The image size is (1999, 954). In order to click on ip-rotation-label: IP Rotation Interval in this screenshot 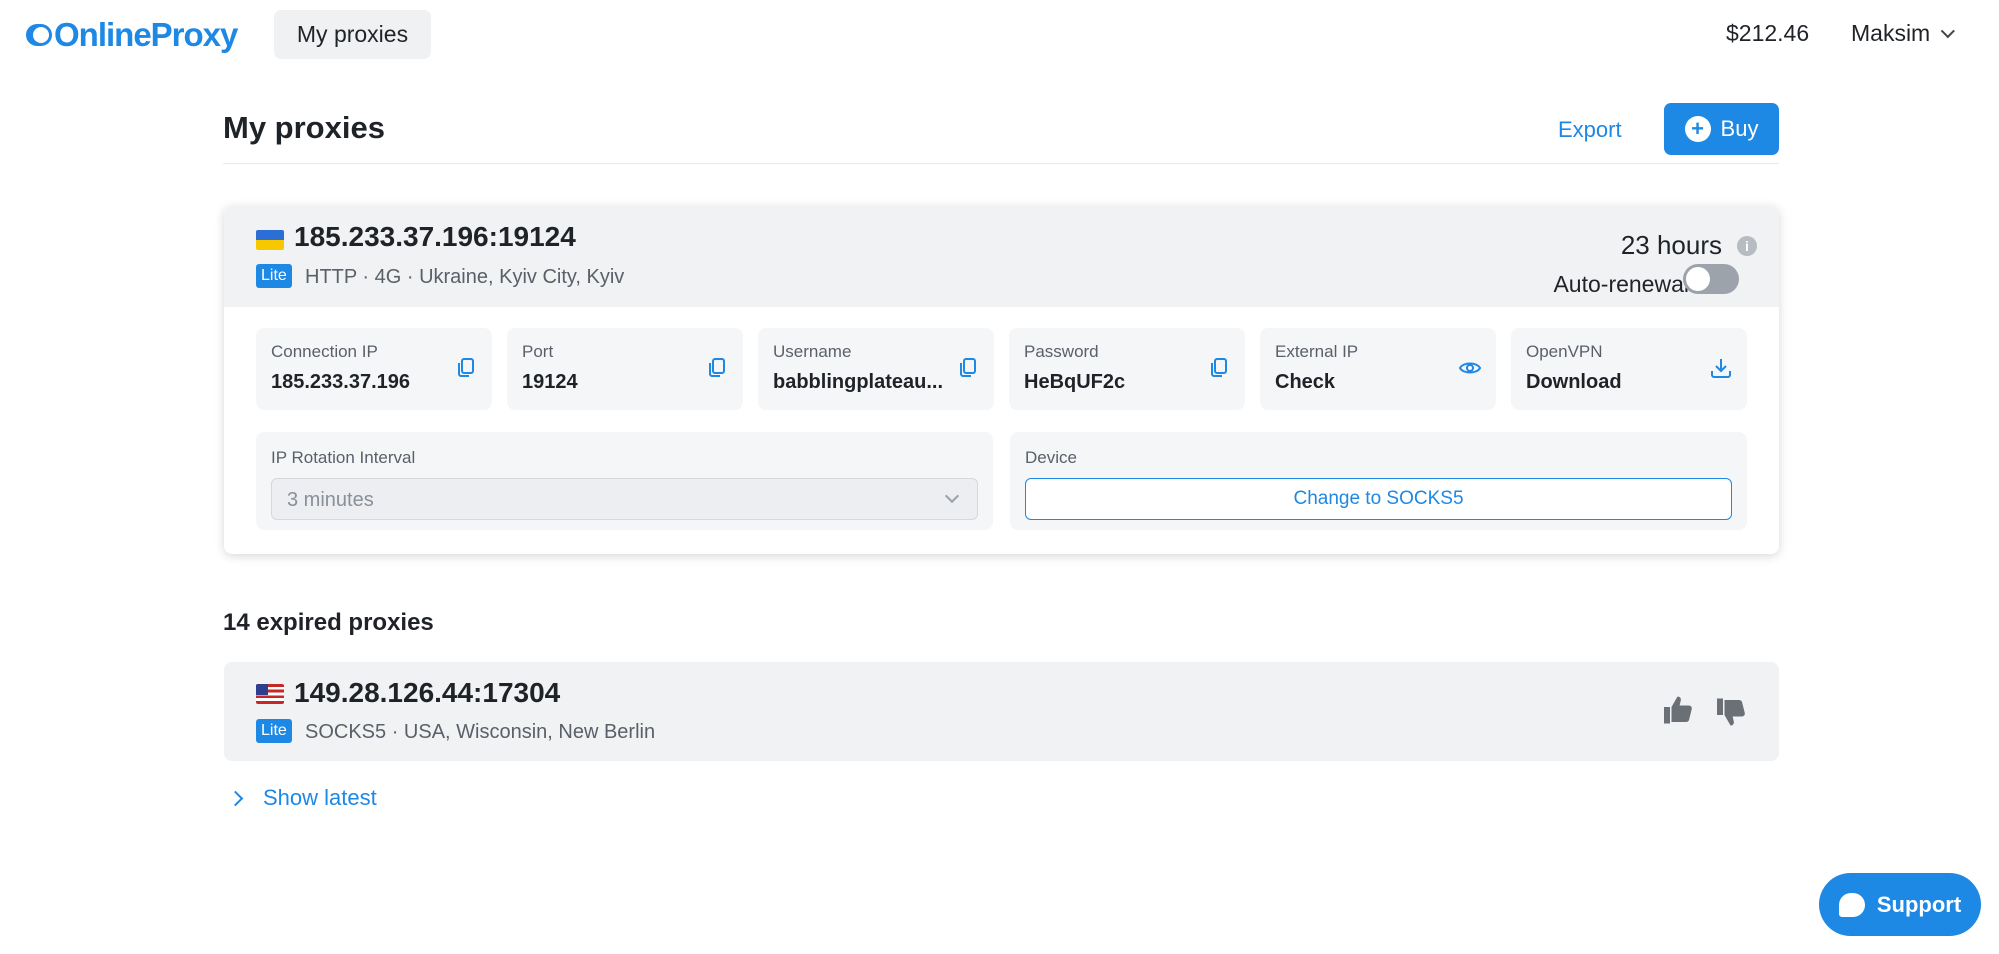, I will do `click(343, 457)`.